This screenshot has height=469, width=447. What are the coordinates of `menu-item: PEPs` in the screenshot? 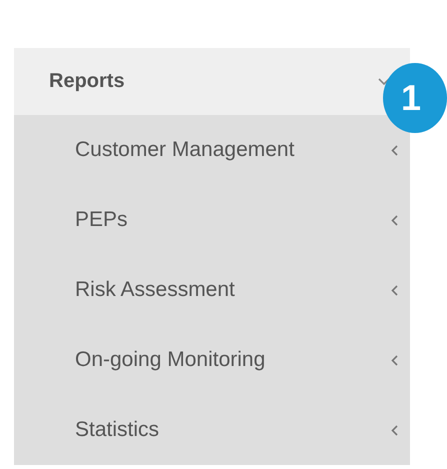 It's located at (212, 220).